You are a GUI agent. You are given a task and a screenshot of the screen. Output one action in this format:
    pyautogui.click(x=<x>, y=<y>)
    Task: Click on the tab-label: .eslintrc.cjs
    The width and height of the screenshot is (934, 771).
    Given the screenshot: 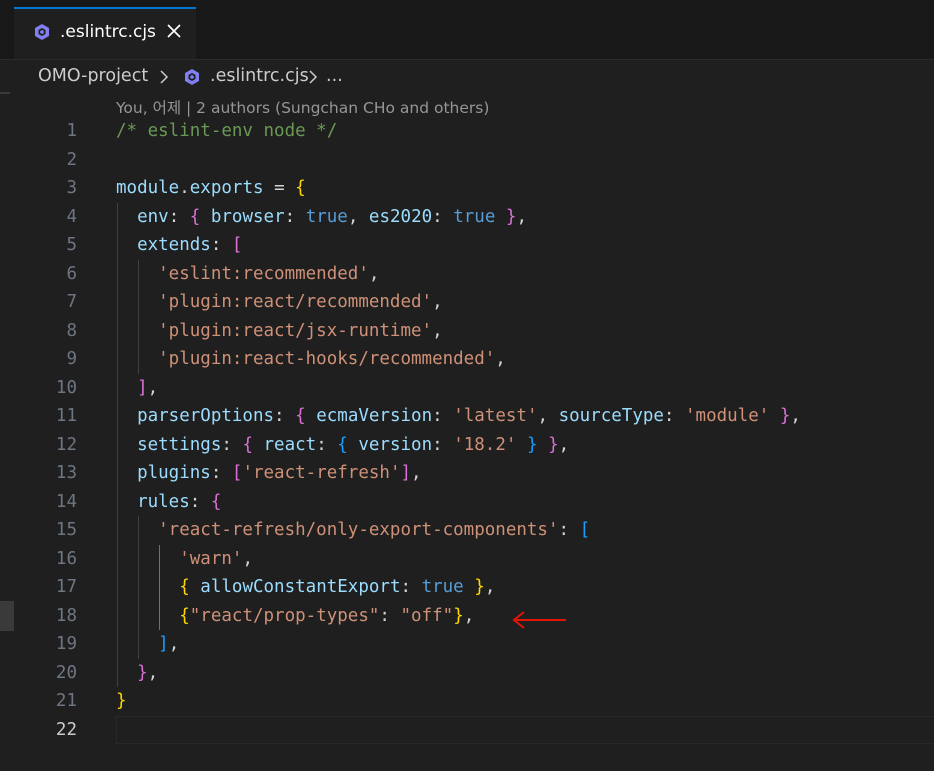 What is the action you would take?
    pyautogui.click(x=108, y=32)
    